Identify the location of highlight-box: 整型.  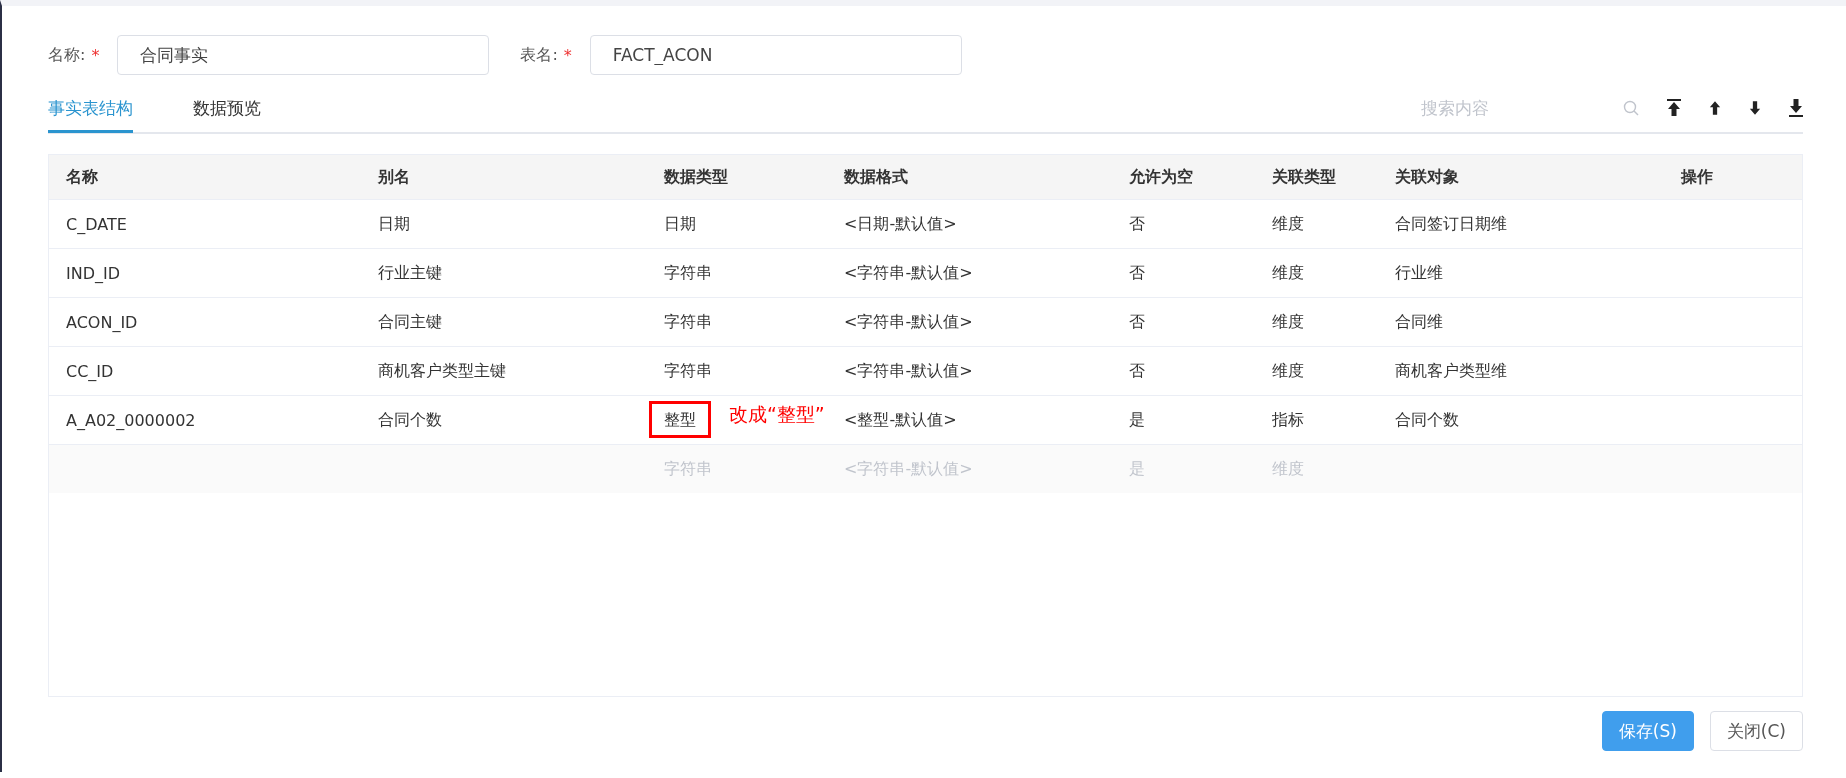
(680, 419).